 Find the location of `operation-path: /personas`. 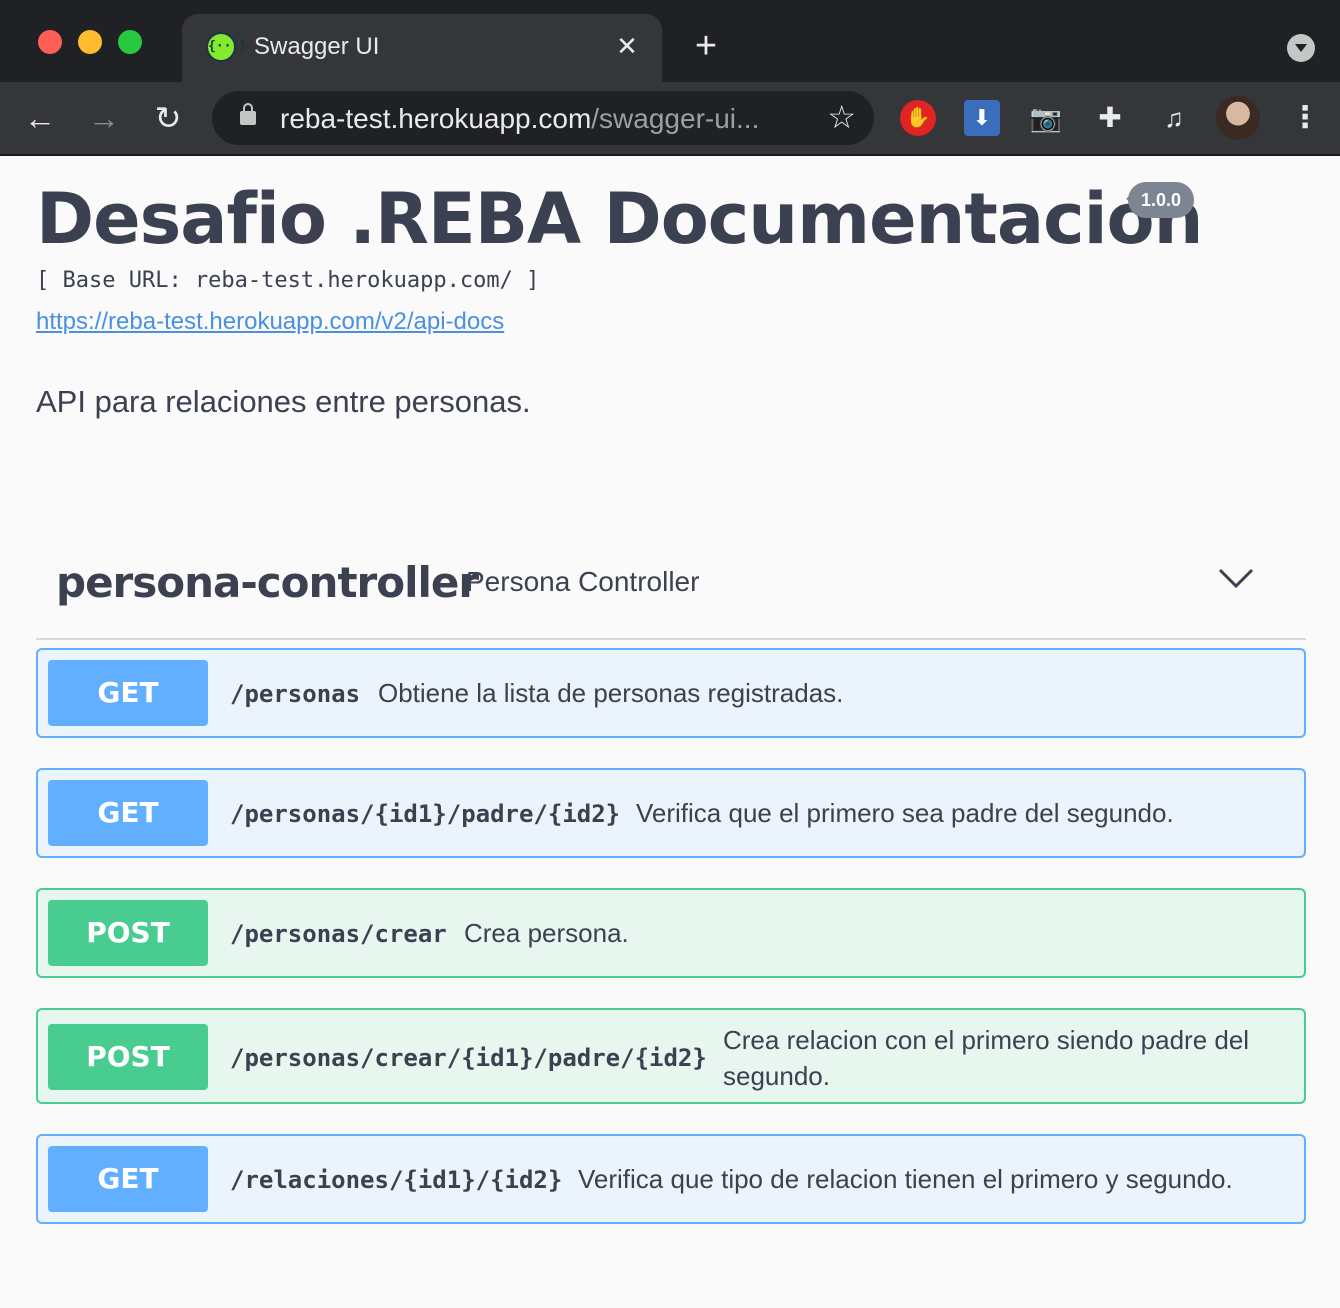

operation-path: /personas is located at coordinates (295, 694).